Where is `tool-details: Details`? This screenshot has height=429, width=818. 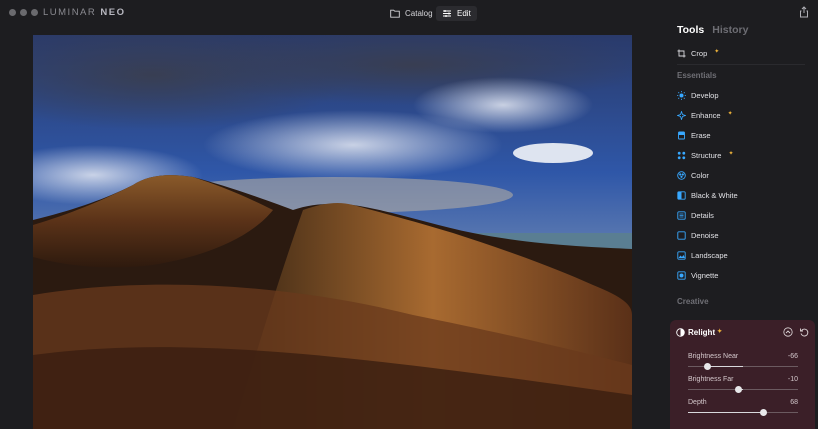 tool-details: Details is located at coordinates (695, 215).